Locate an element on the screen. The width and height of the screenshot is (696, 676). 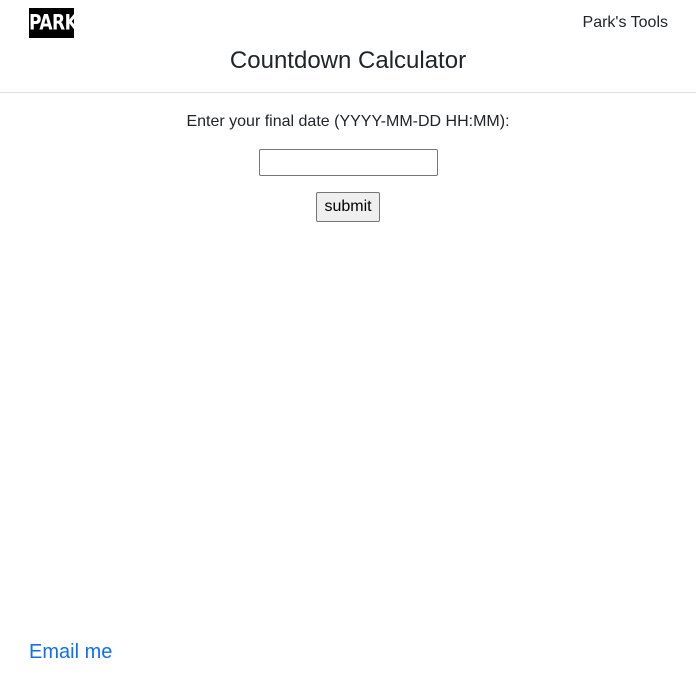
email-me-link: Email me is located at coordinates (70, 652).